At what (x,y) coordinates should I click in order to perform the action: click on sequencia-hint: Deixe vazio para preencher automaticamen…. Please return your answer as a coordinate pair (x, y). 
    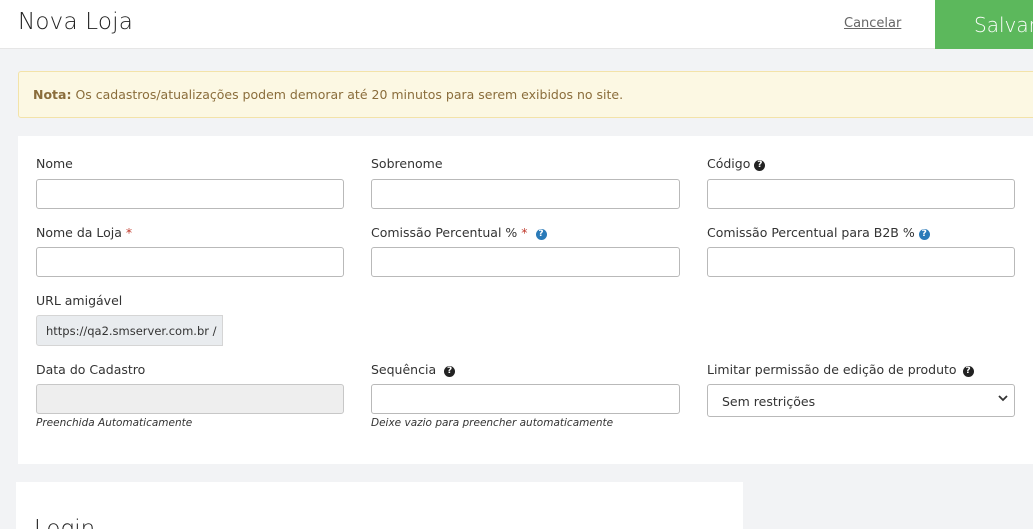
    Looking at the image, I should click on (492, 423).